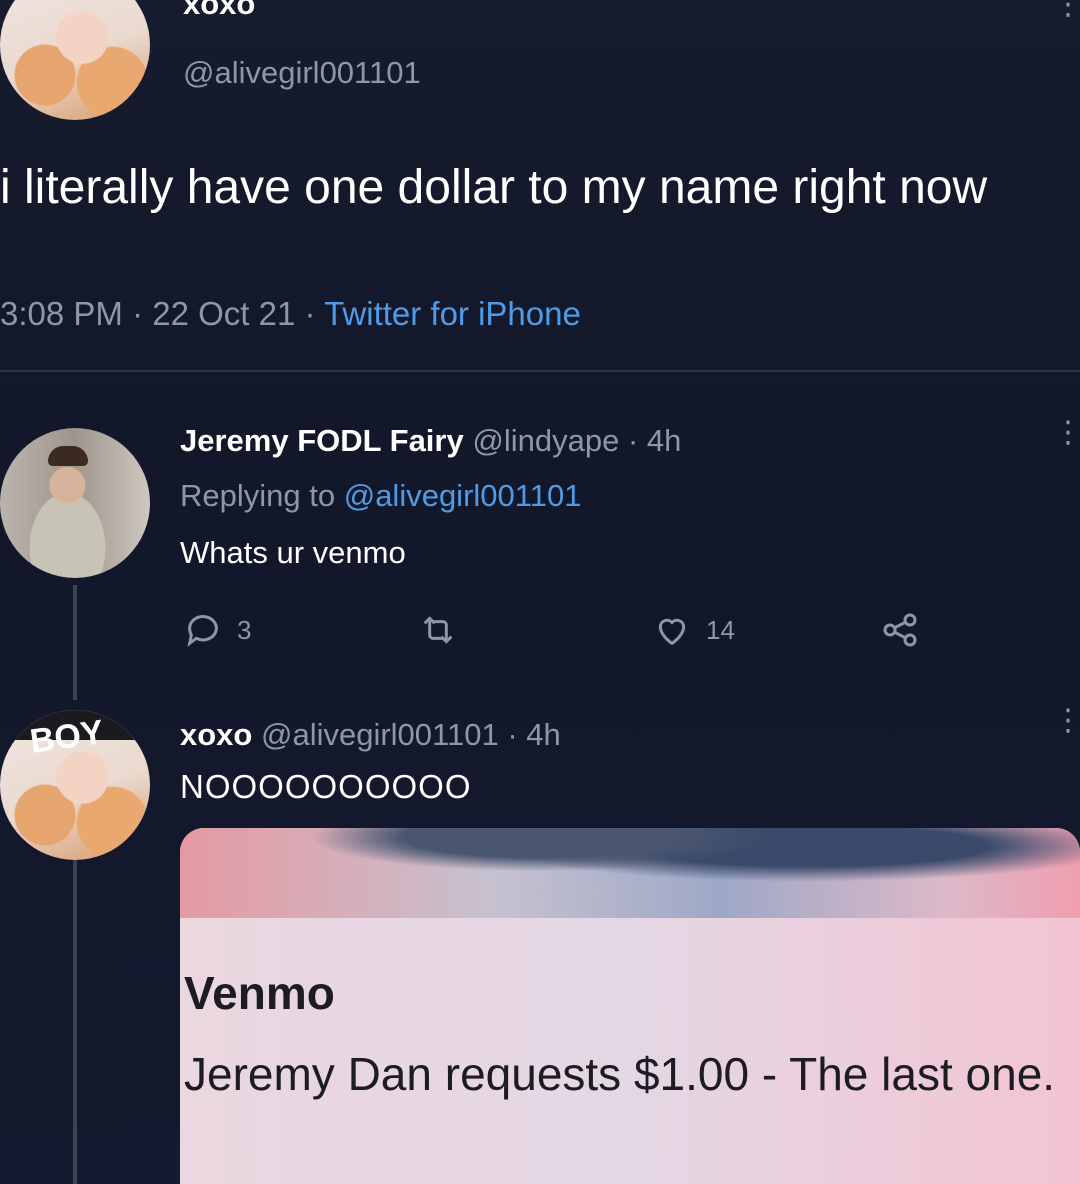  I want to click on replying-to: Replying to @alivegirl001101, so click(380, 496).